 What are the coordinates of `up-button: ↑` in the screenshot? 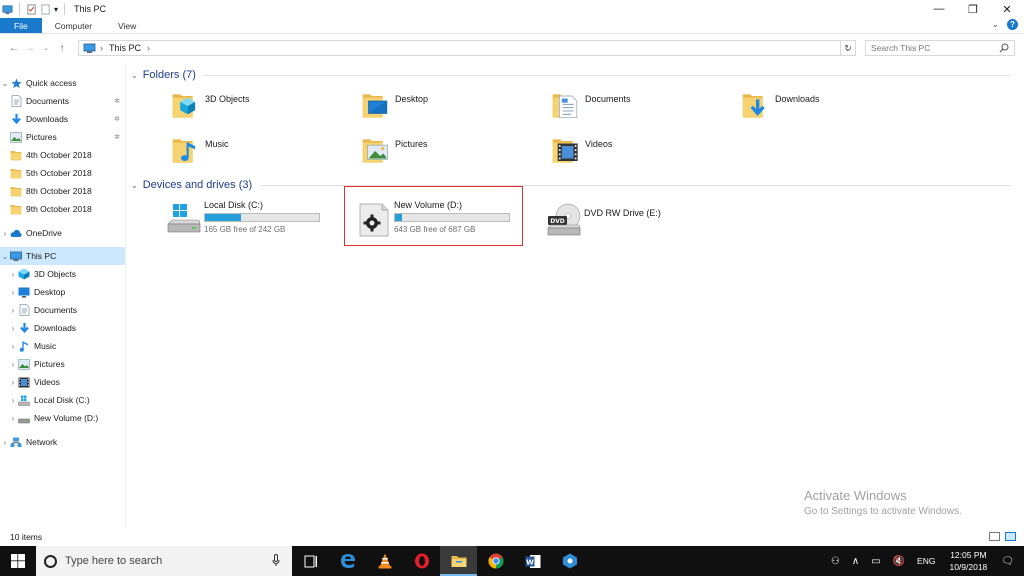 It's located at (62, 48).